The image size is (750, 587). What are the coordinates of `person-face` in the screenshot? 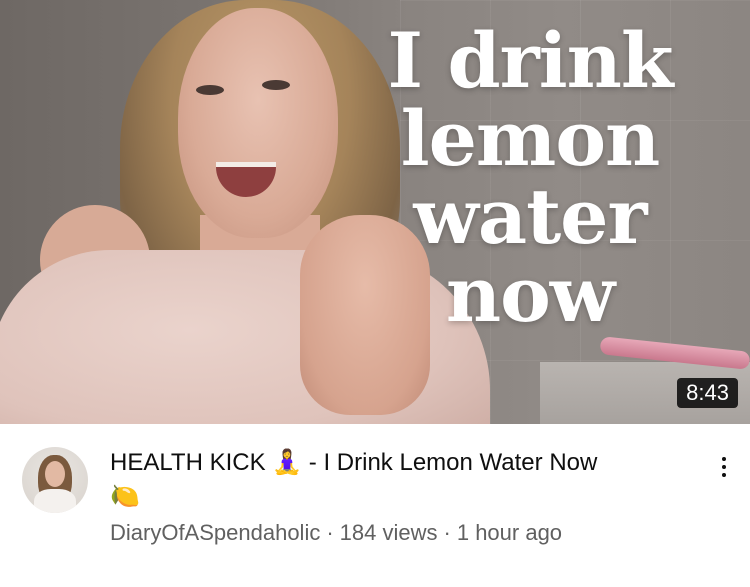 It's located at (258, 123).